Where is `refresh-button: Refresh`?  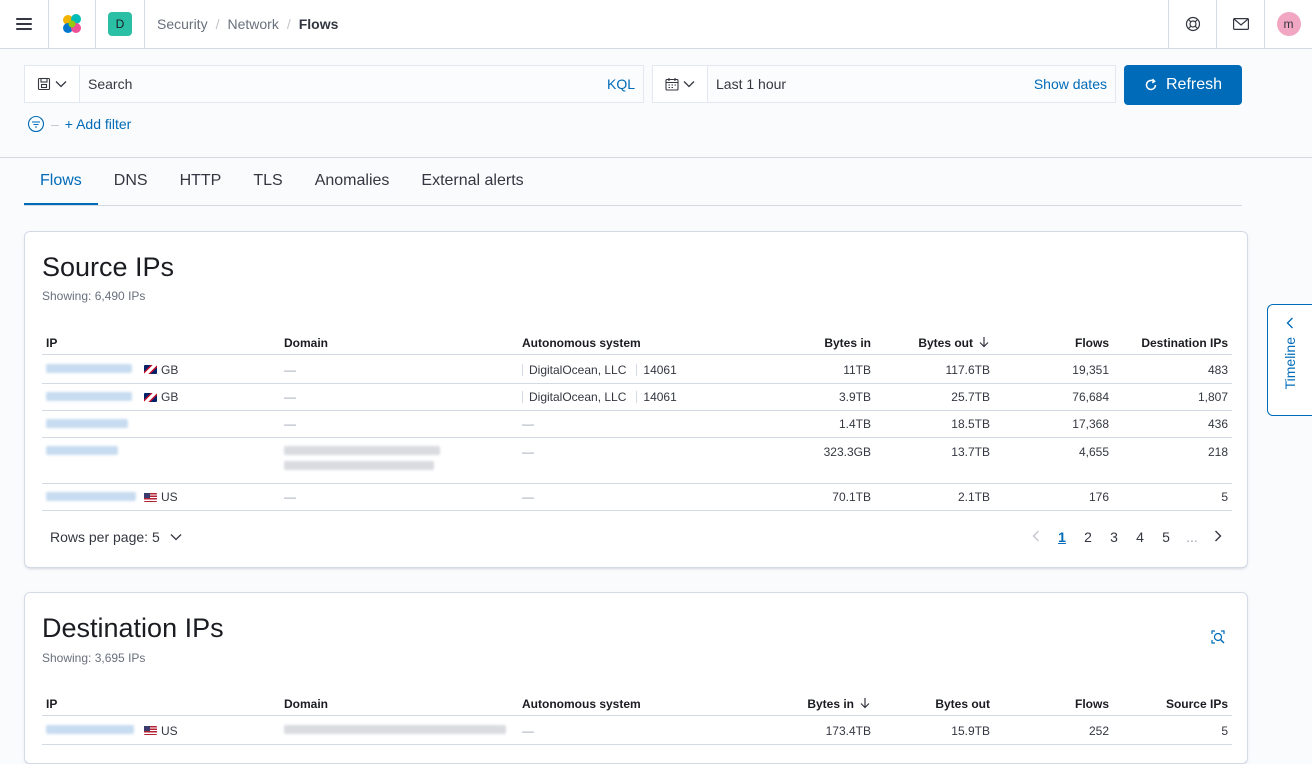 refresh-button: Refresh is located at coordinates (1183, 85).